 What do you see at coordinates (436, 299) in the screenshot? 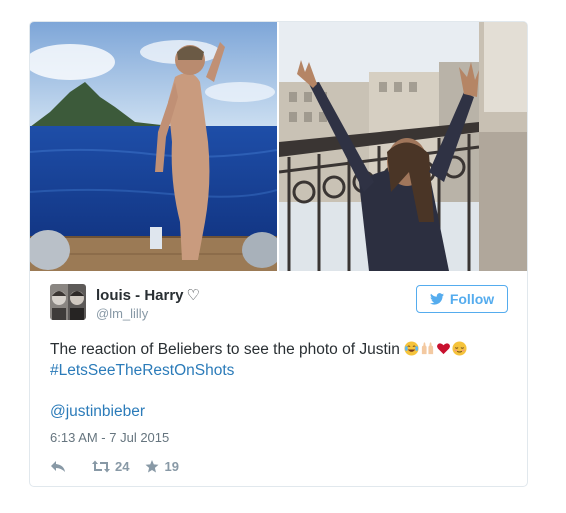
I see `twitter-bird-icon` at bounding box center [436, 299].